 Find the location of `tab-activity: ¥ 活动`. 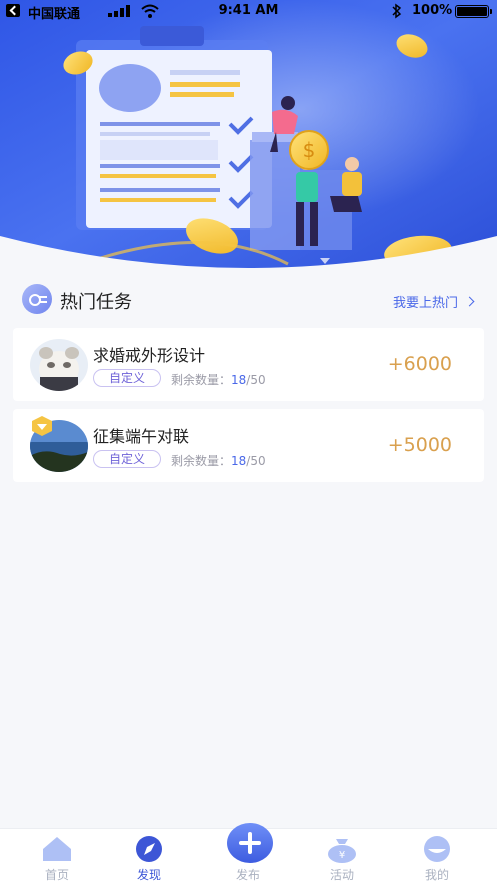

tab-activity: ¥ 活动 is located at coordinates (342, 856).